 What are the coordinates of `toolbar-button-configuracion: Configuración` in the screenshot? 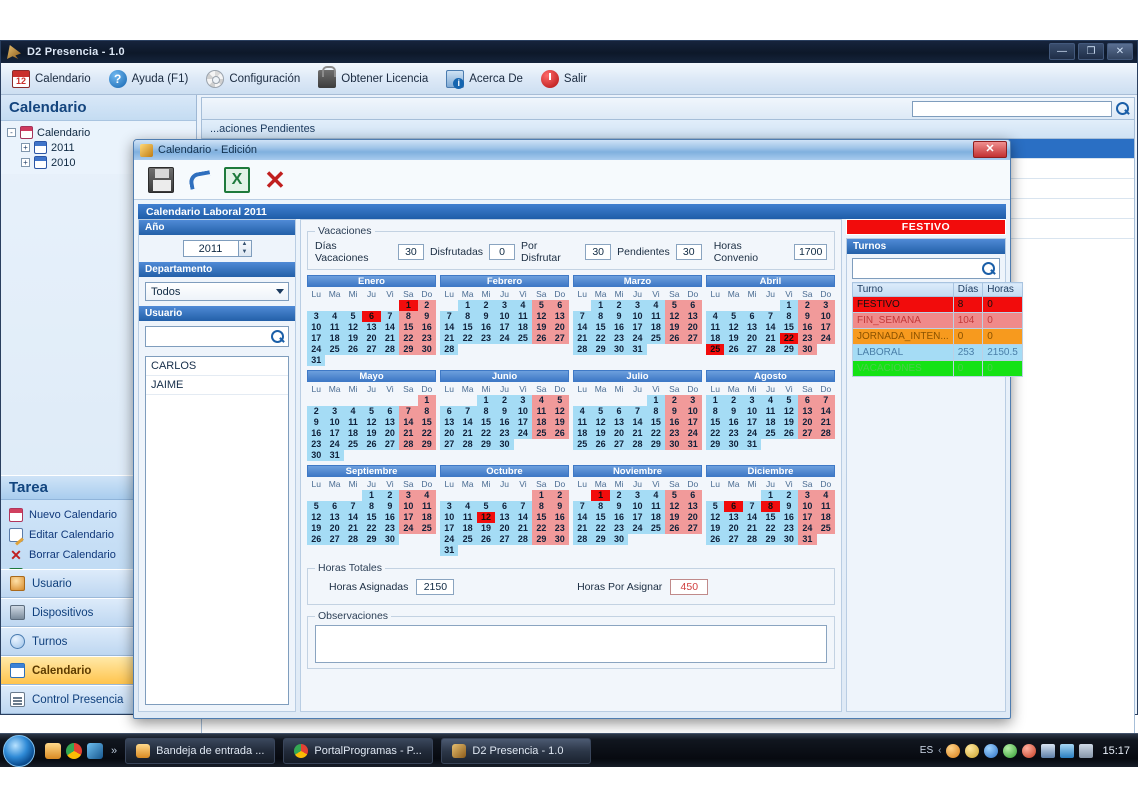 It's located at (255, 79).